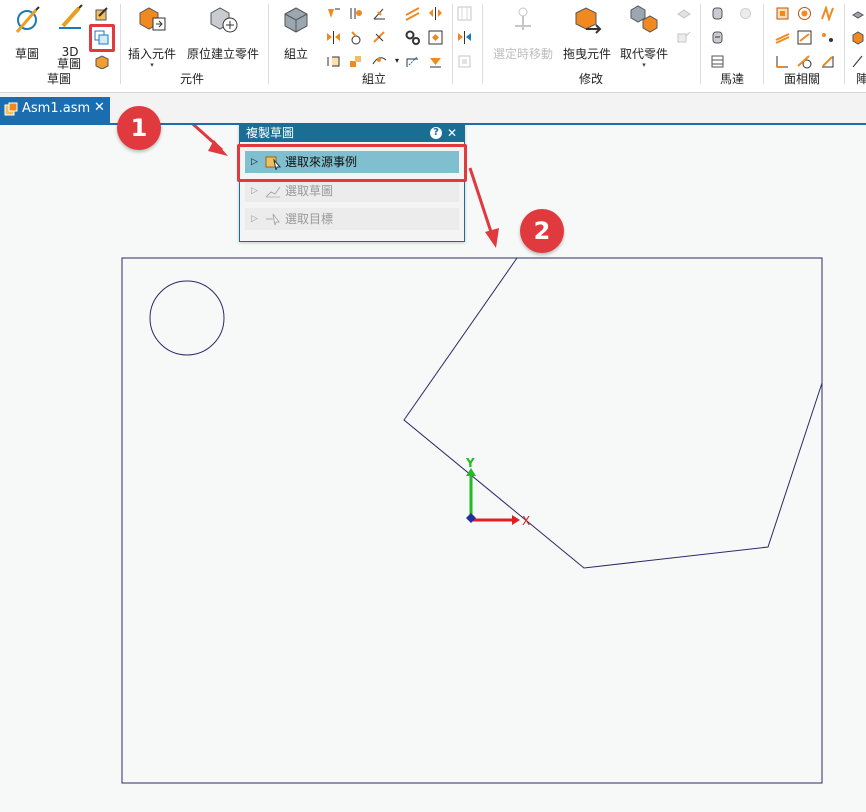 Image resolution: width=866 pixels, height=812 pixels. I want to click on center-icon, so click(435, 37).